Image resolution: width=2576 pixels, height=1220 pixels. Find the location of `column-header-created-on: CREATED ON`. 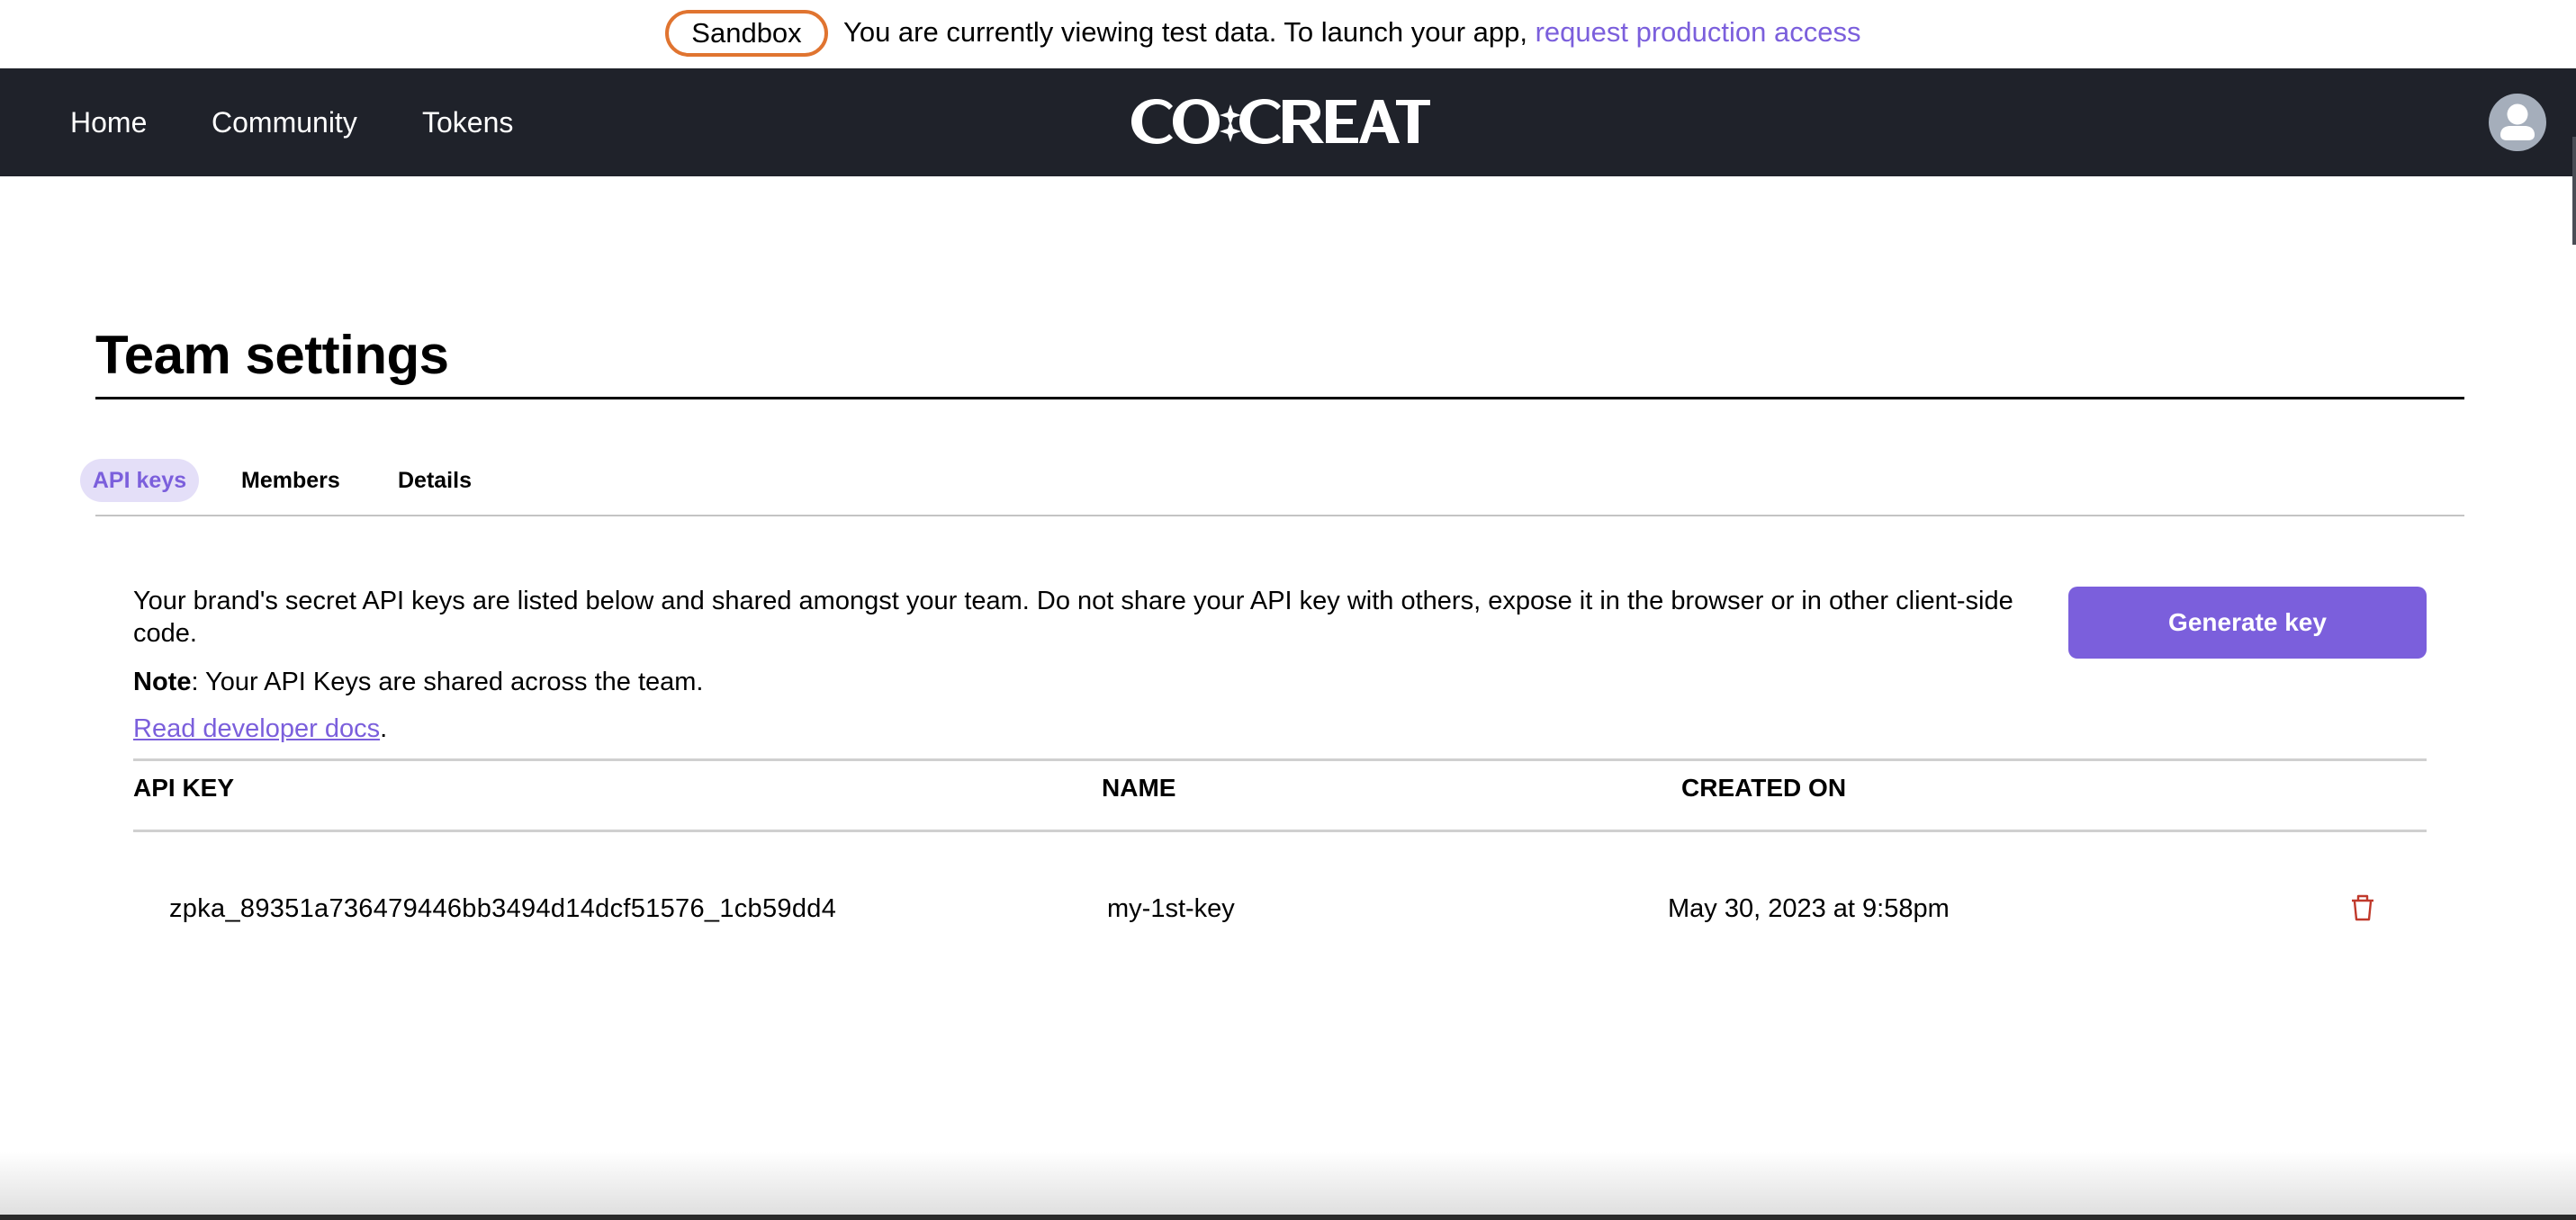

column-header-created-on: CREATED ON is located at coordinates (1764, 788).